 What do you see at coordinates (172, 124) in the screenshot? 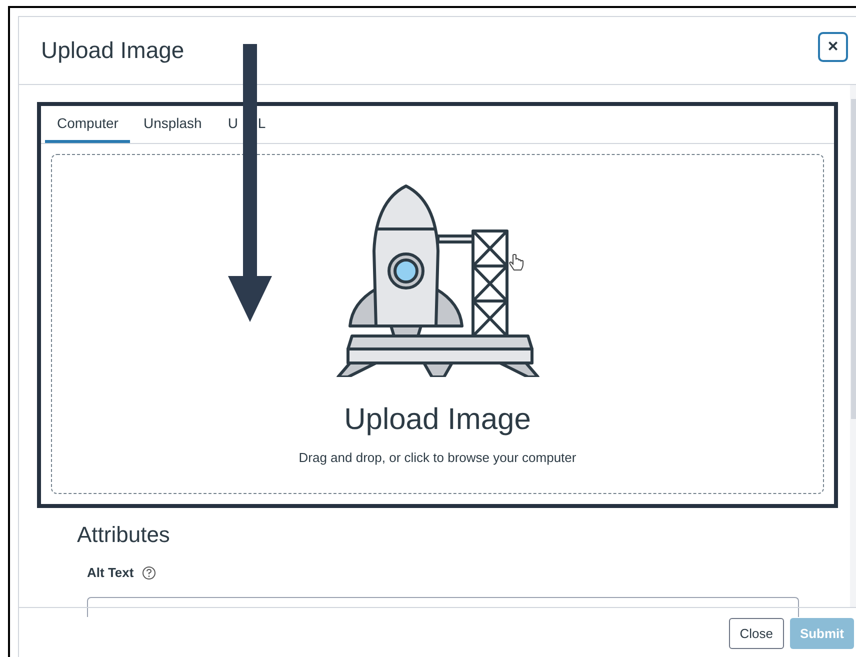
I see `tab: Unsplash` at bounding box center [172, 124].